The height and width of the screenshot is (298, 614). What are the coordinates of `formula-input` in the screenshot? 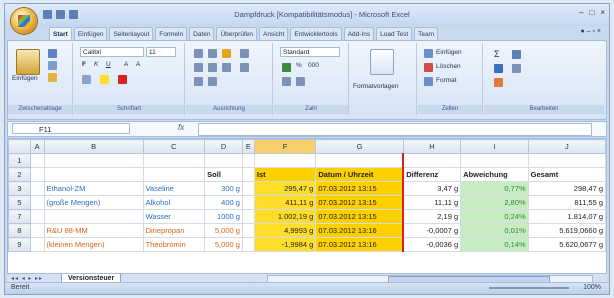 It's located at (395, 129).